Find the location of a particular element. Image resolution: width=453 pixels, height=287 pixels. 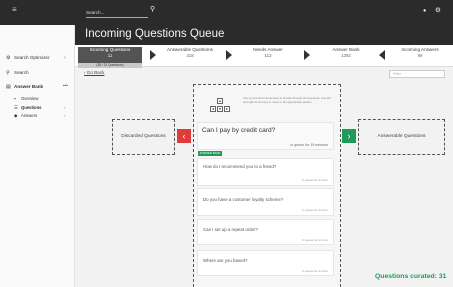

arrow-left-key-icon: ◂ is located at coordinates (213, 109).